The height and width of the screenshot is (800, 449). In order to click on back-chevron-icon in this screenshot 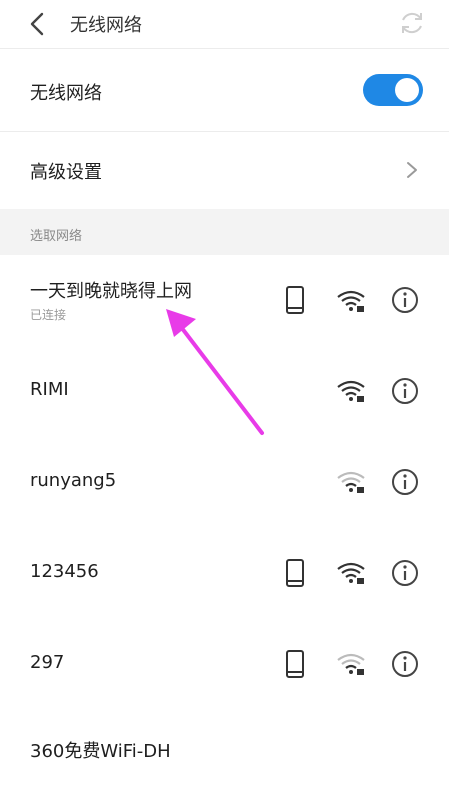, I will do `click(38, 24)`.